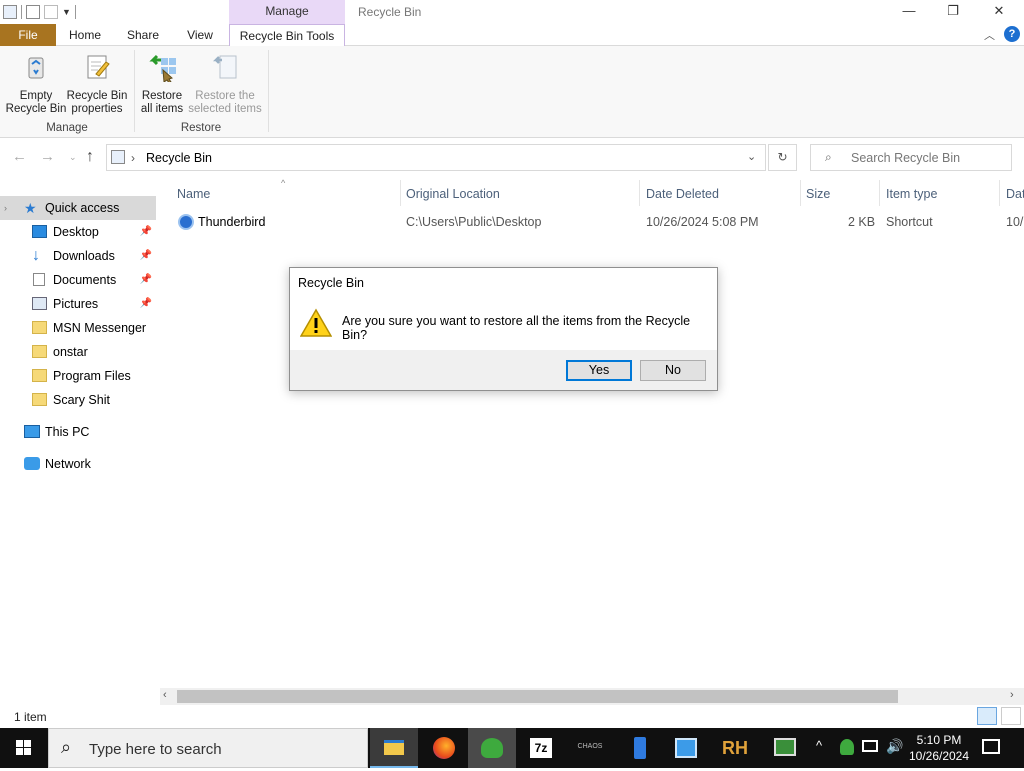 The height and width of the screenshot is (771, 1024). Describe the element at coordinates (78, 208) in the screenshot. I see `sidebar-item-quick-access: › ★ Quick access` at that location.